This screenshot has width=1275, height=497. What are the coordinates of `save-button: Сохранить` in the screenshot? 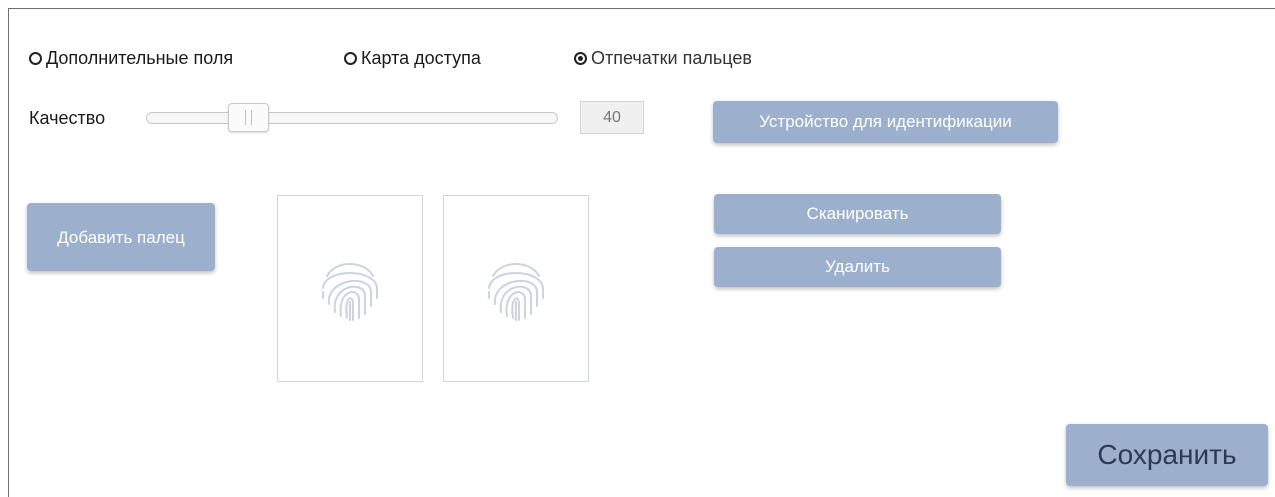 It's located at (1167, 455).